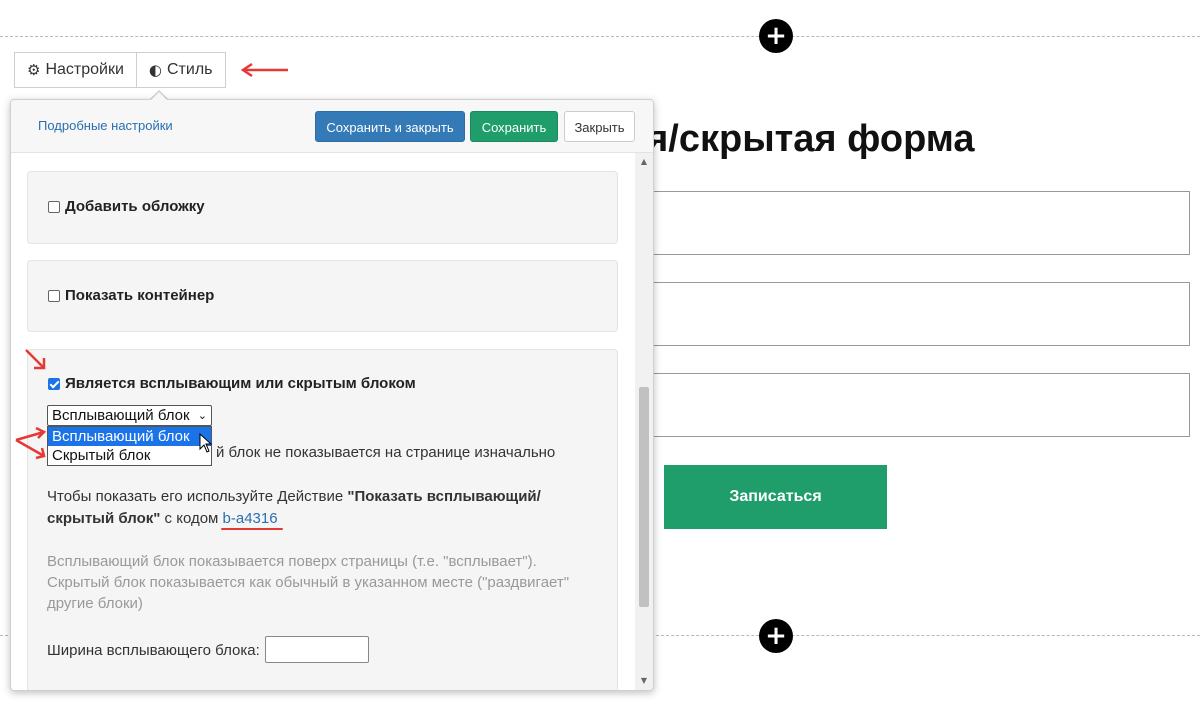 The width and height of the screenshot is (1200, 702). I want to click on panel-caret-inner, so click(159, 96).